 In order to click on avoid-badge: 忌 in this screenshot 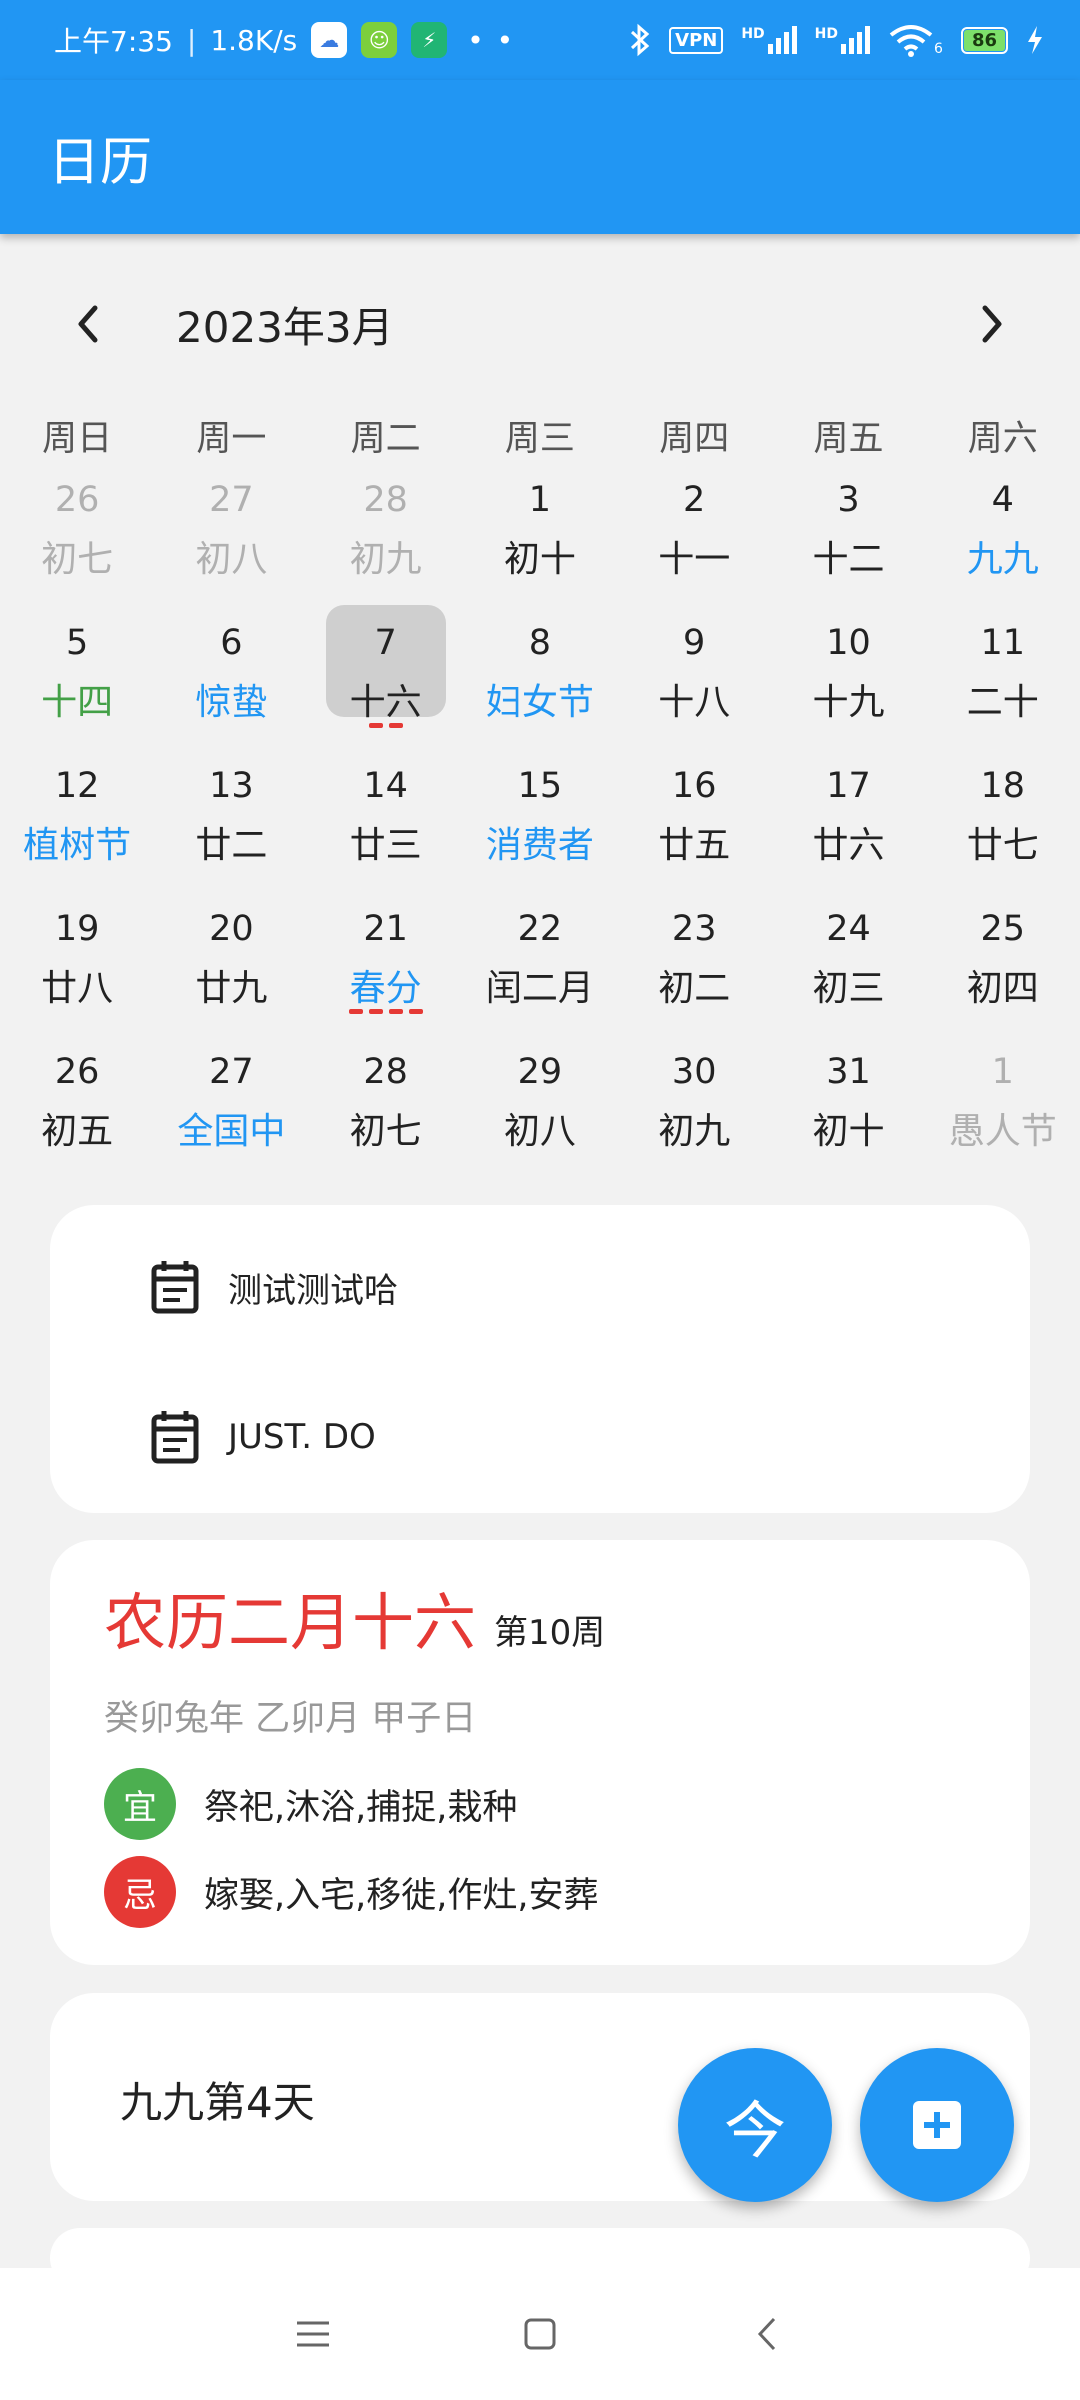, I will do `click(140, 1892)`.